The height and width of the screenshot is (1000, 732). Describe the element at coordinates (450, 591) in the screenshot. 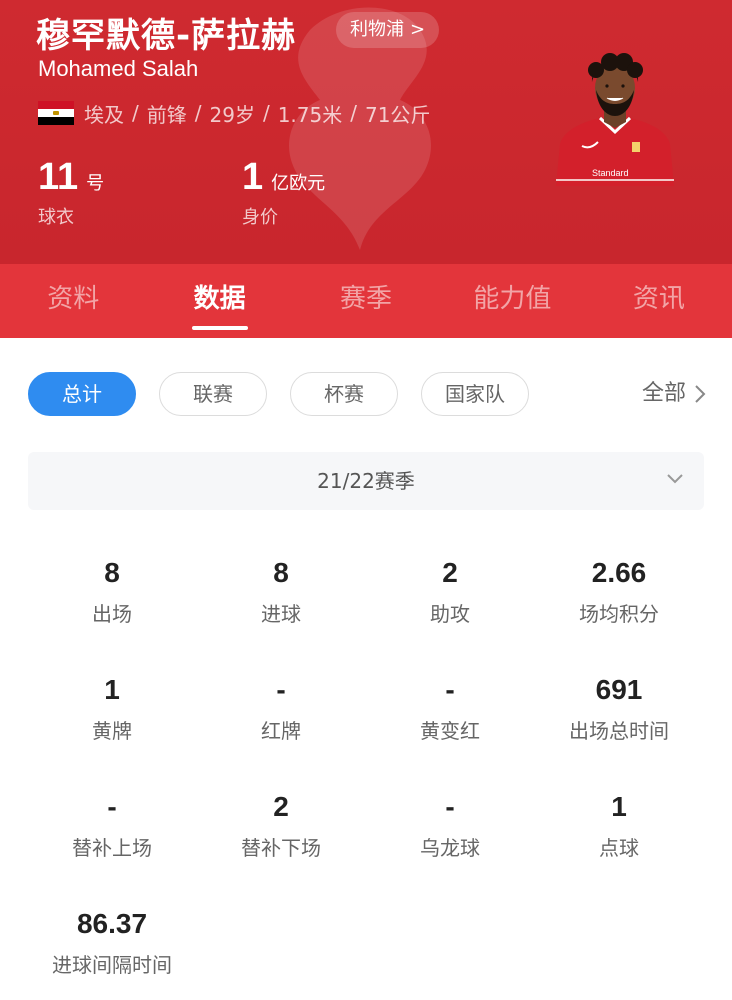

I see `stat-cell: 2 助攻` at that location.